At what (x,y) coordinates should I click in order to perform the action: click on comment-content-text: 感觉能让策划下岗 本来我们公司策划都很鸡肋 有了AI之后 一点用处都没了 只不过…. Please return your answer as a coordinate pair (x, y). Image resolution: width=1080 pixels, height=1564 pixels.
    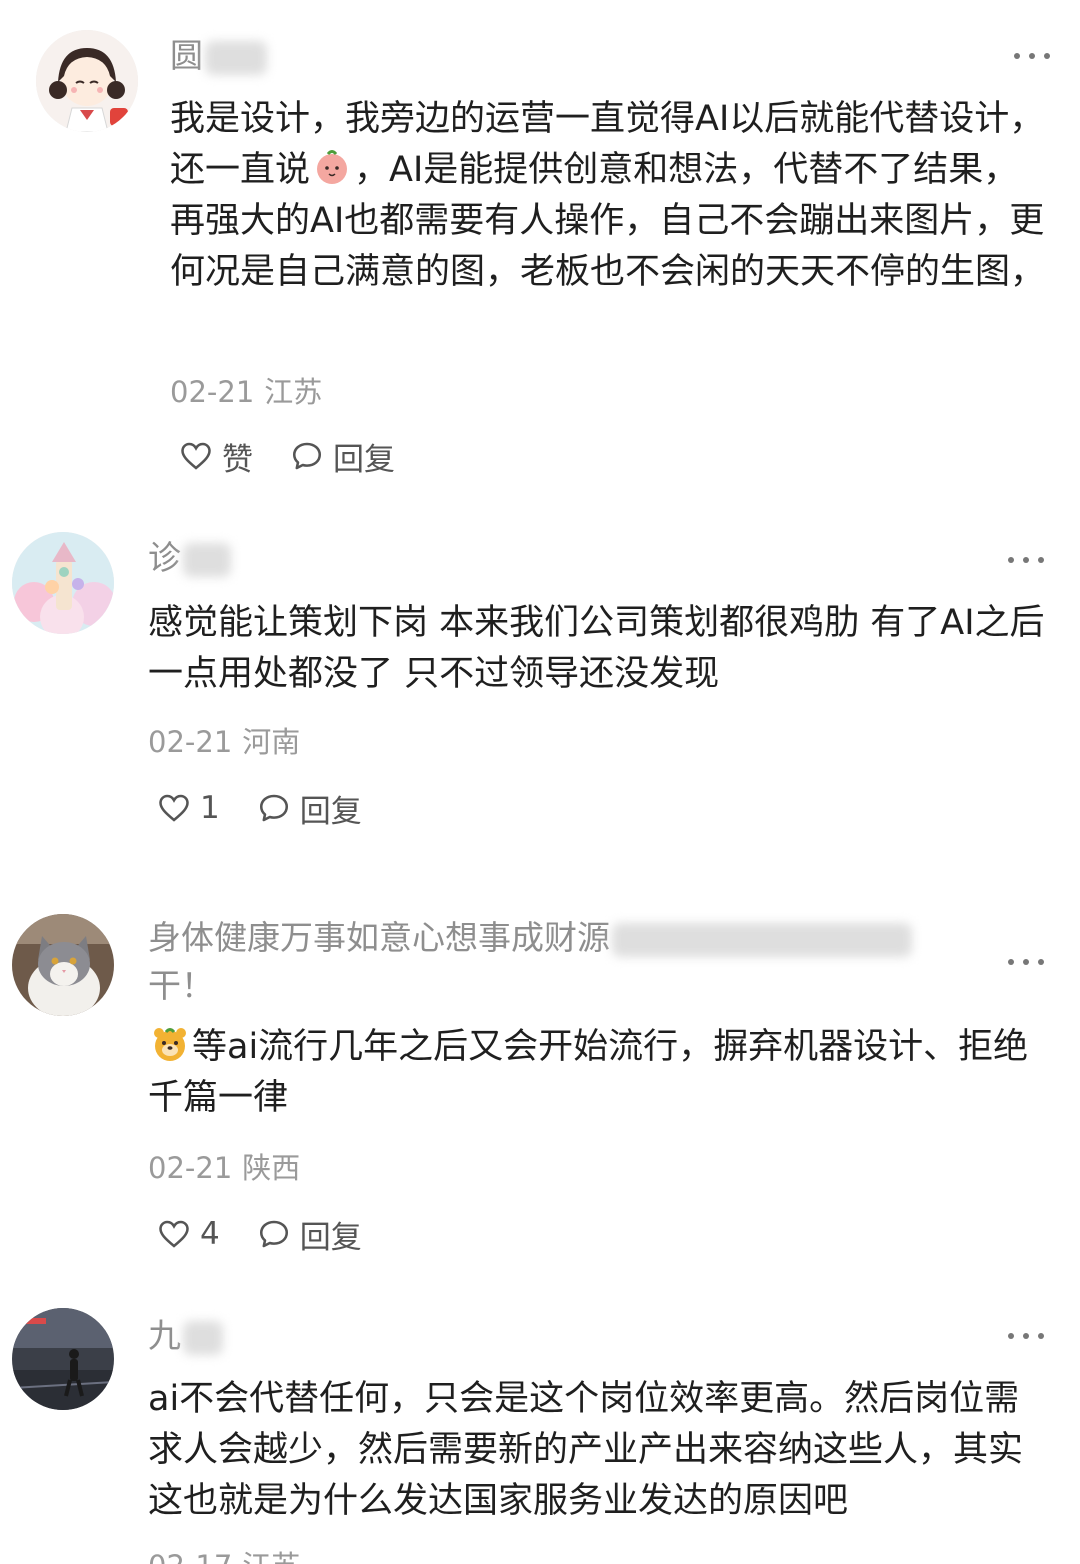
    Looking at the image, I should click on (596, 648).